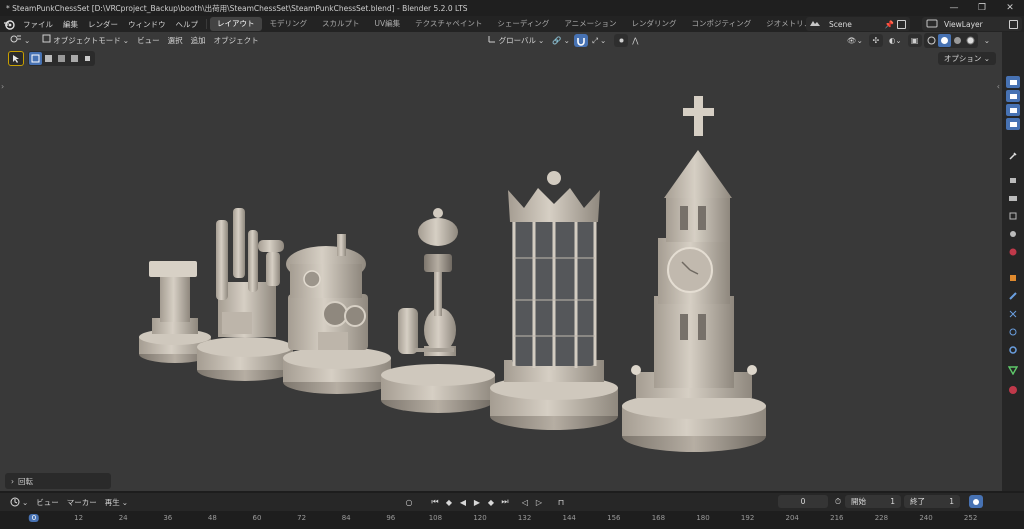  What do you see at coordinates (976, 501) in the screenshot?
I see `auto-keying-icon` at bounding box center [976, 501].